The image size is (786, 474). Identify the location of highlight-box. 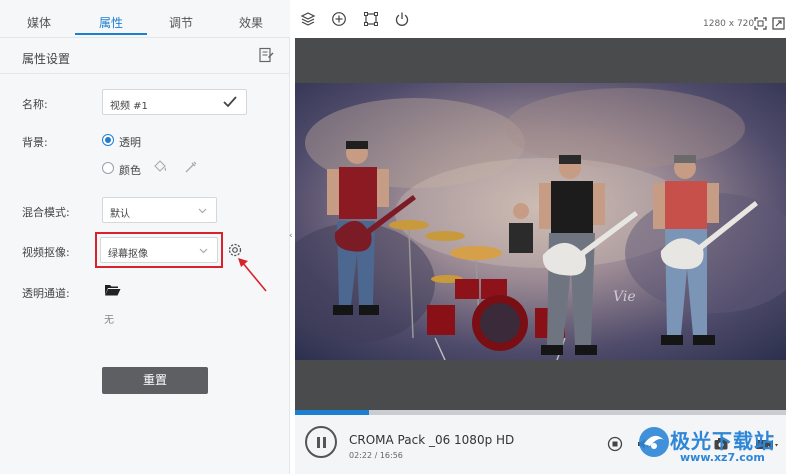
(159, 250).